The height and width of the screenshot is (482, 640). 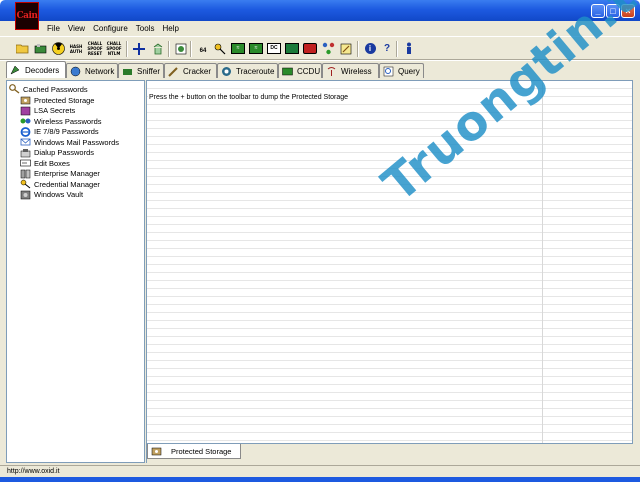 What do you see at coordinates (292, 48) in the screenshot?
I see `lsa-dump-button` at bounding box center [292, 48].